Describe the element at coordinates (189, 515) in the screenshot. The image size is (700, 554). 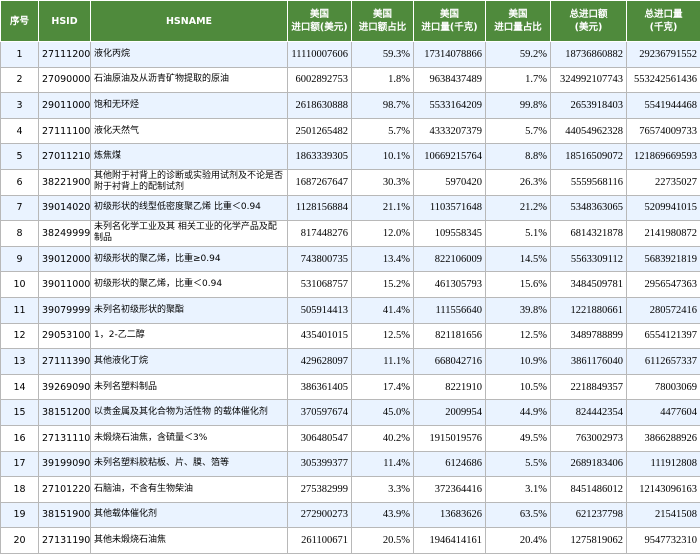
I see `row-hsname: 其他载体催化剂` at that location.